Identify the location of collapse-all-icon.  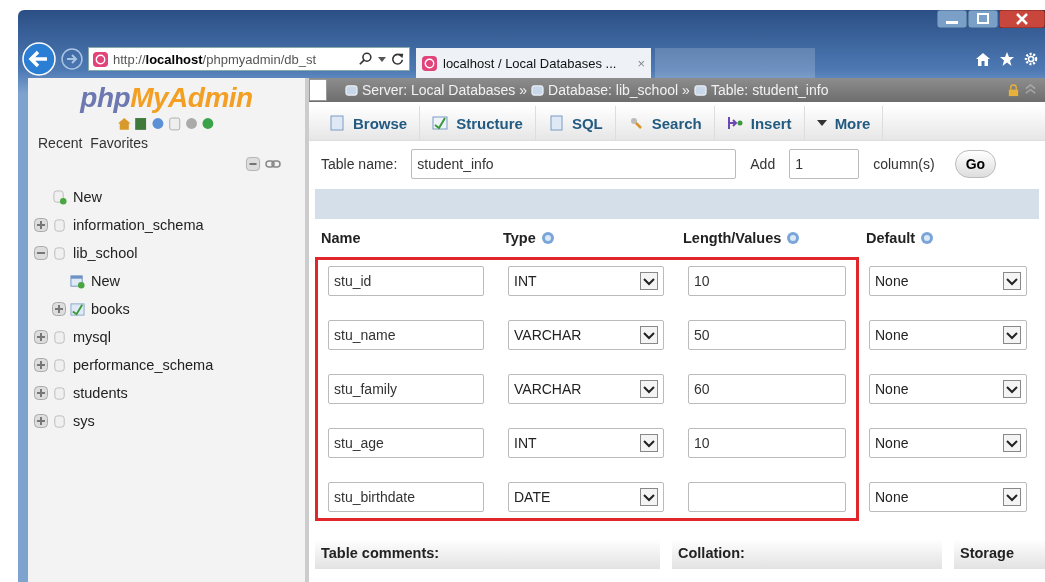
(253, 164).